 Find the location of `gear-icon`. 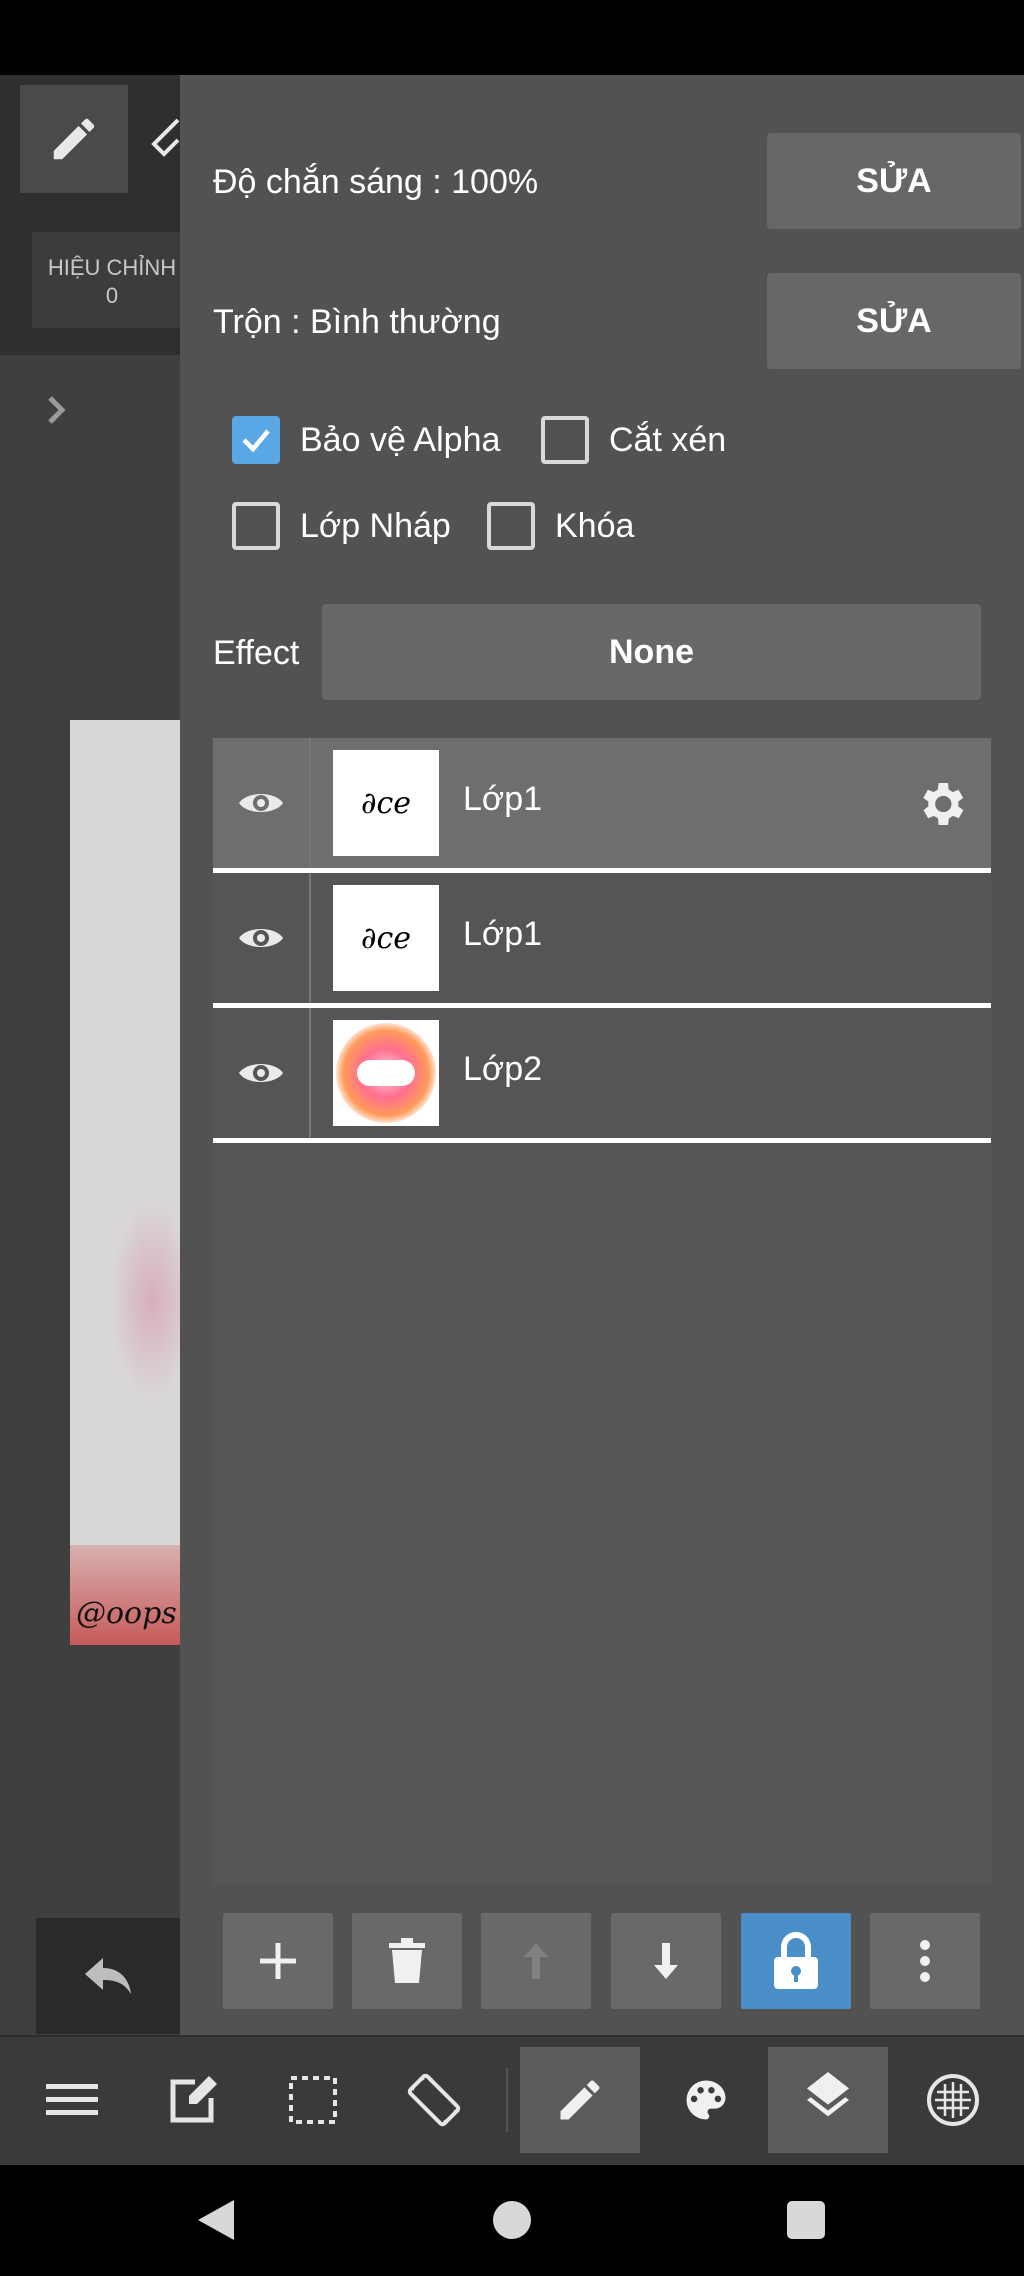

gear-icon is located at coordinates (941, 804).